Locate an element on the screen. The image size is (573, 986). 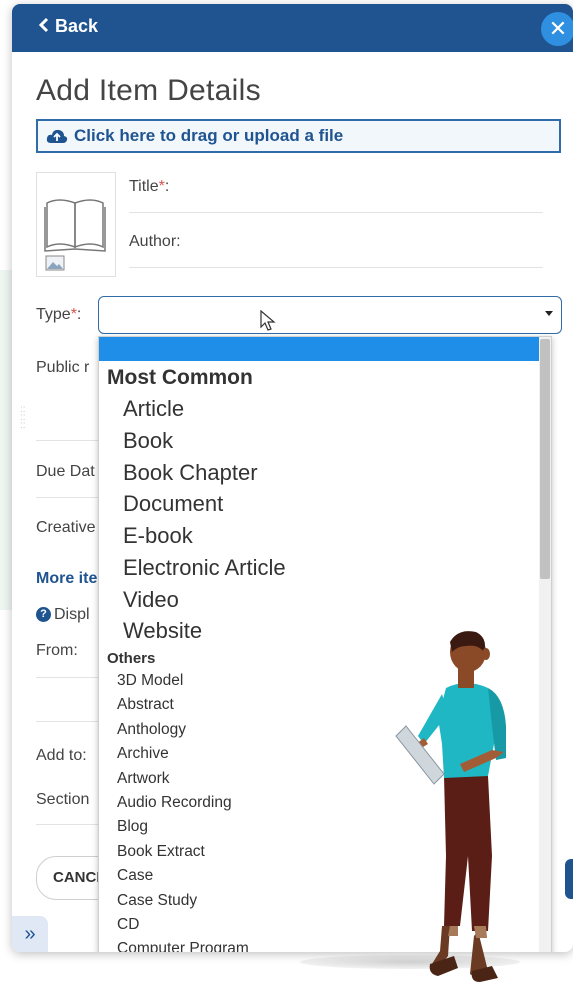
upload-label: Click here to drag or upload a file is located at coordinates (209, 135).